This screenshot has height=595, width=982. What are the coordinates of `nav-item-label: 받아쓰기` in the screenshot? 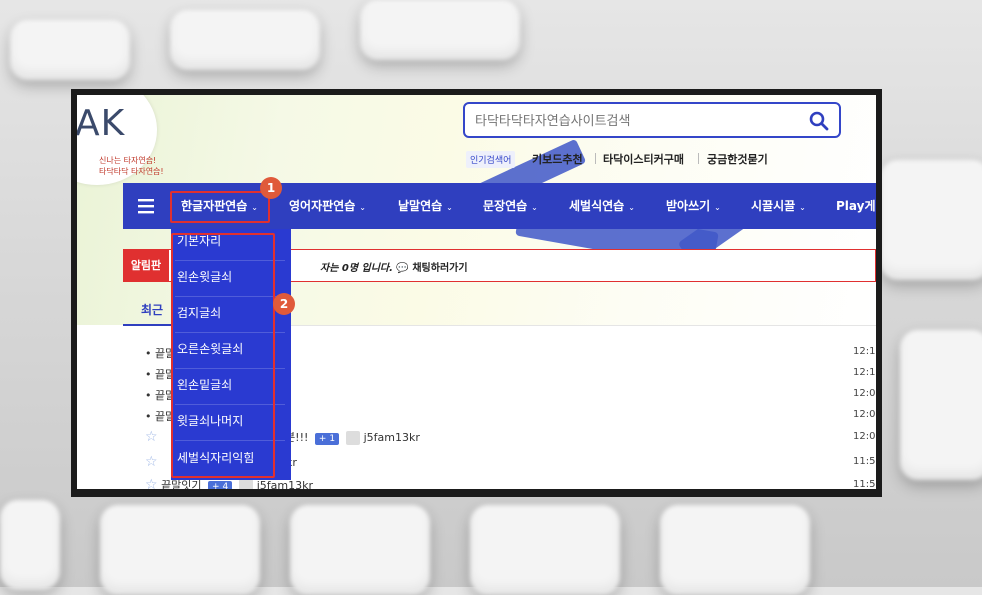 It's located at (688, 206).